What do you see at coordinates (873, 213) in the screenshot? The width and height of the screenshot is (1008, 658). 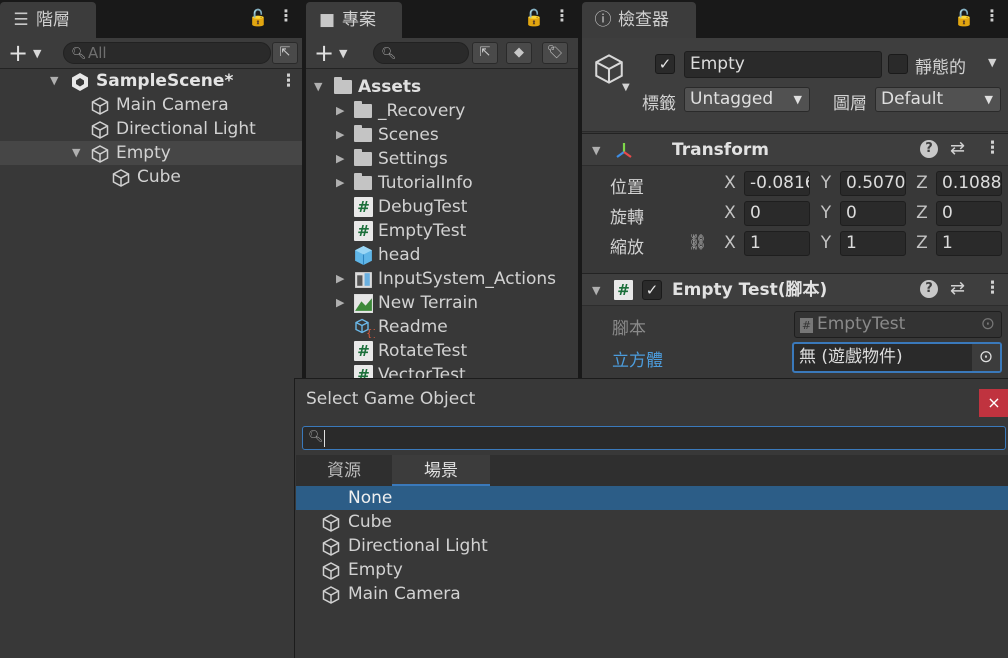 I see `transform-rotation-y-field: 0` at bounding box center [873, 213].